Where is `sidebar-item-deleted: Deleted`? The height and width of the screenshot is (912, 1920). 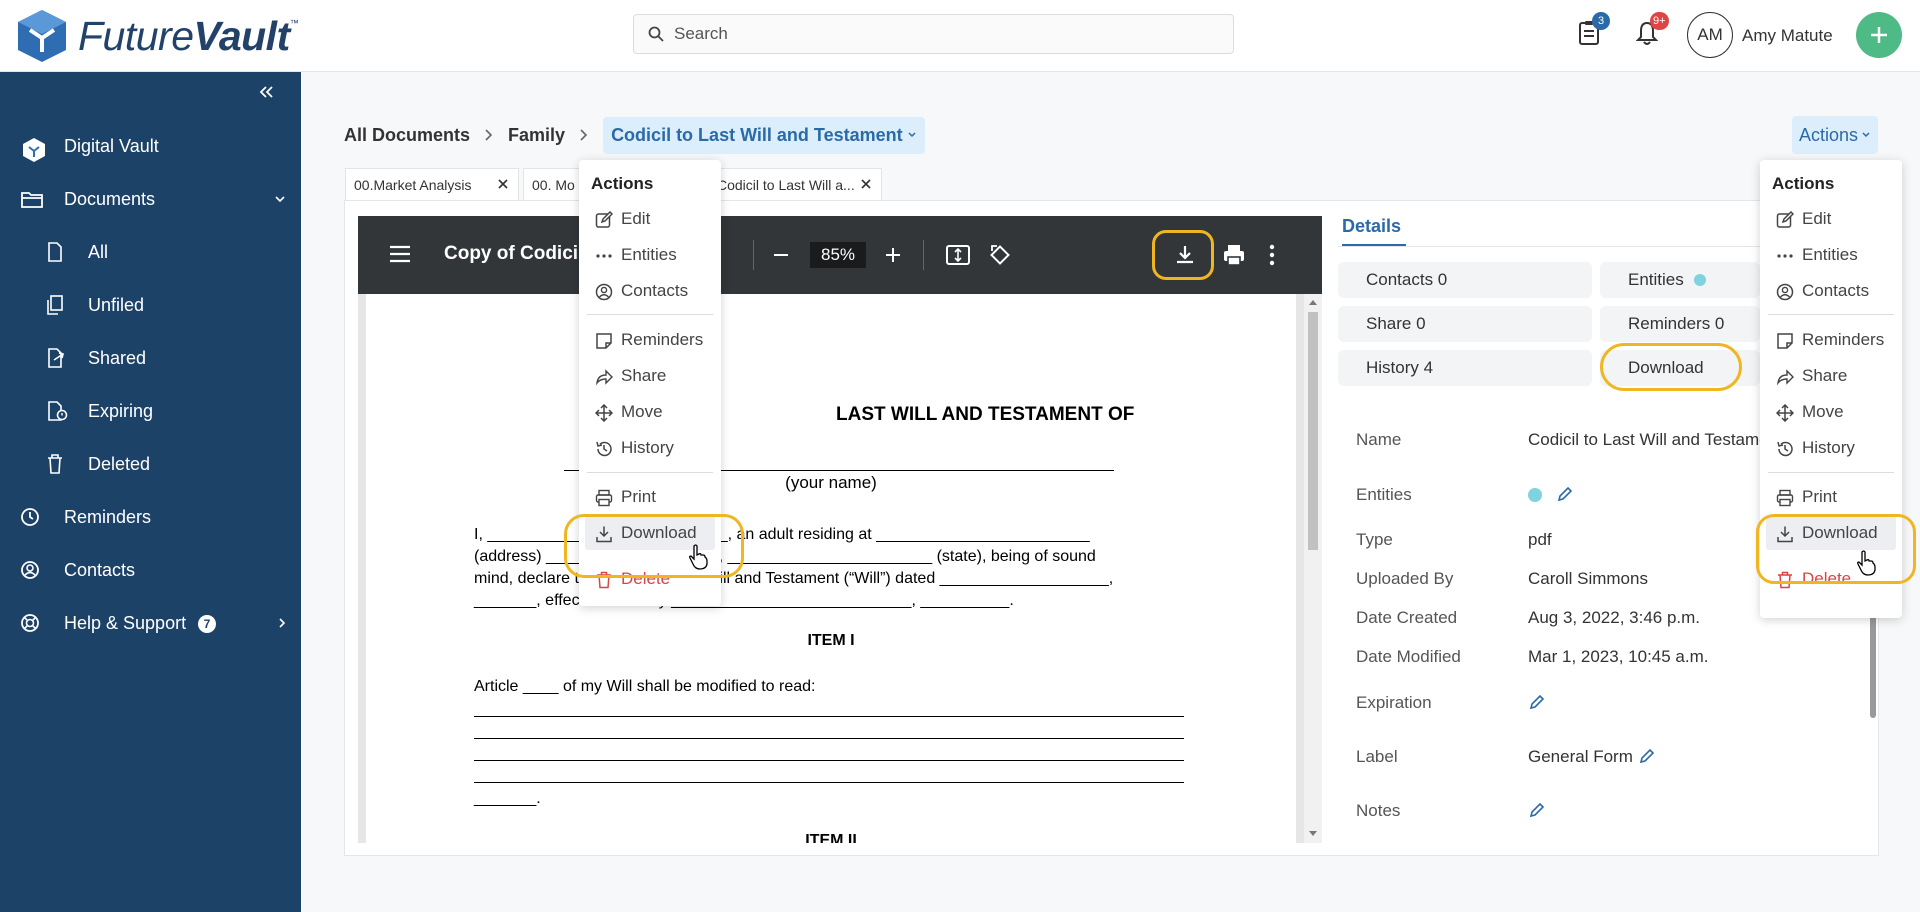 sidebar-item-deleted: Deleted is located at coordinates (150, 464).